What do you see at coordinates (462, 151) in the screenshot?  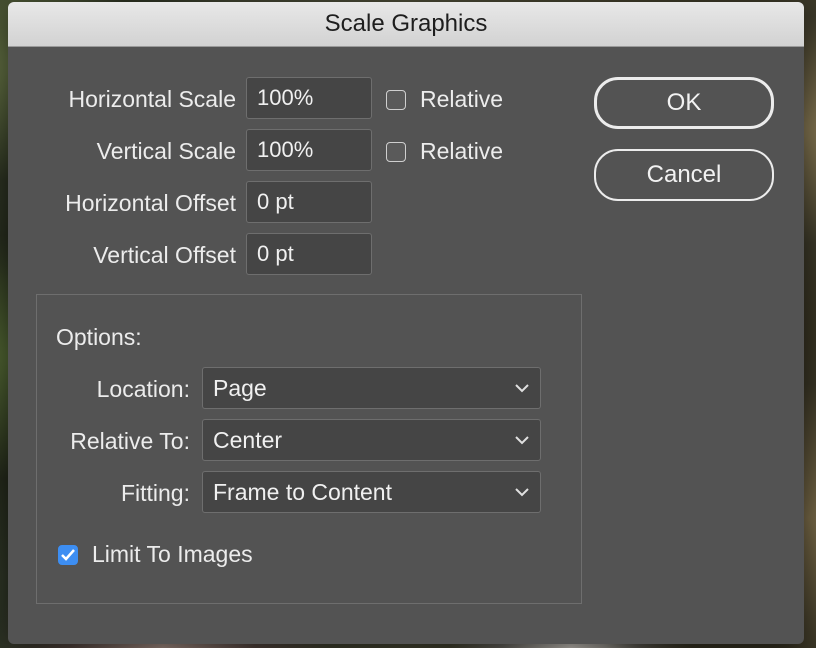 I see `vertical-relative-label: Relative` at bounding box center [462, 151].